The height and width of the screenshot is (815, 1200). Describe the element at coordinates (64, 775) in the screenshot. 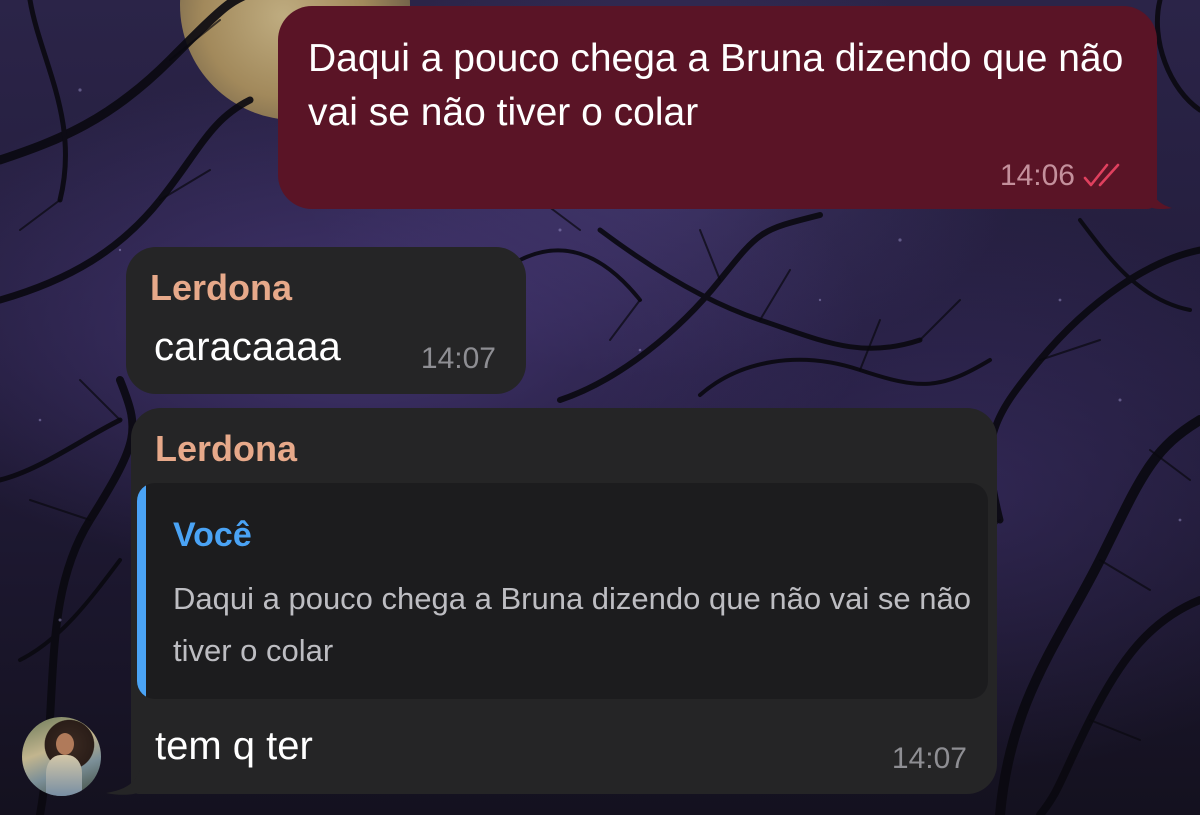

I see `avatar-body` at that location.